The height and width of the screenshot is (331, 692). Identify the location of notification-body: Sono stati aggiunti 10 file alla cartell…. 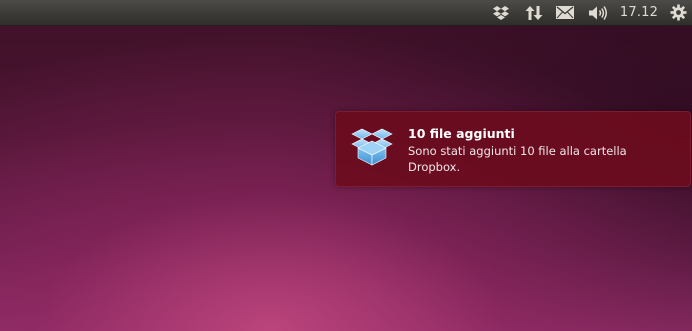
(517, 159).